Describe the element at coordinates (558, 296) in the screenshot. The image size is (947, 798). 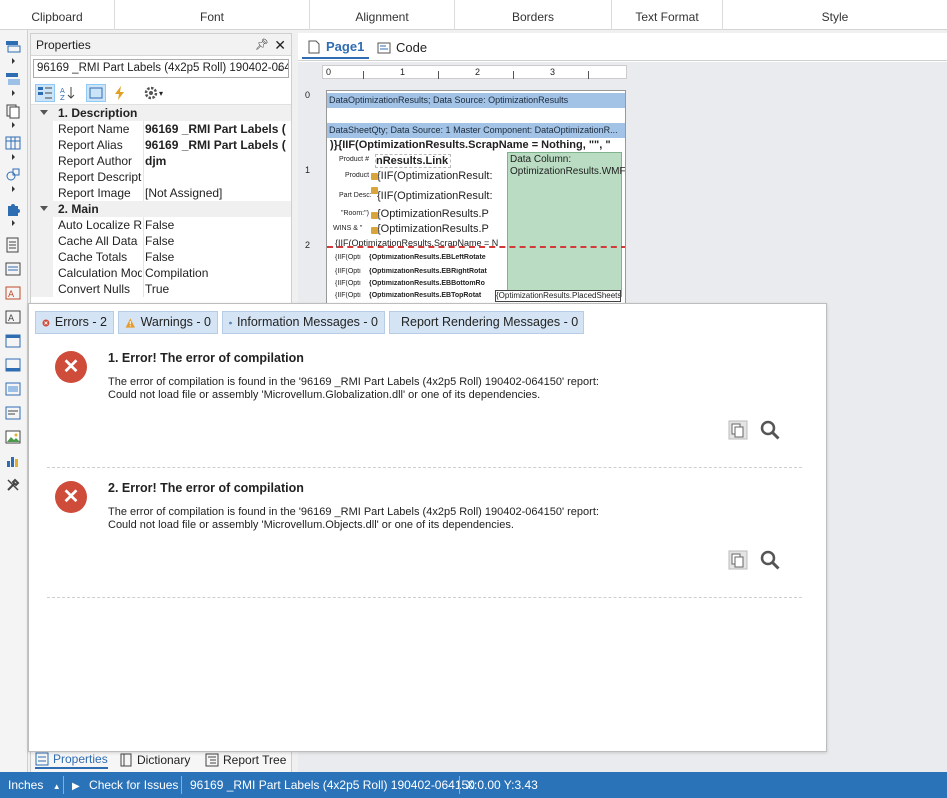
I see `field-placed-sheets: {OptimizationResults.PlacedSheets` at that location.